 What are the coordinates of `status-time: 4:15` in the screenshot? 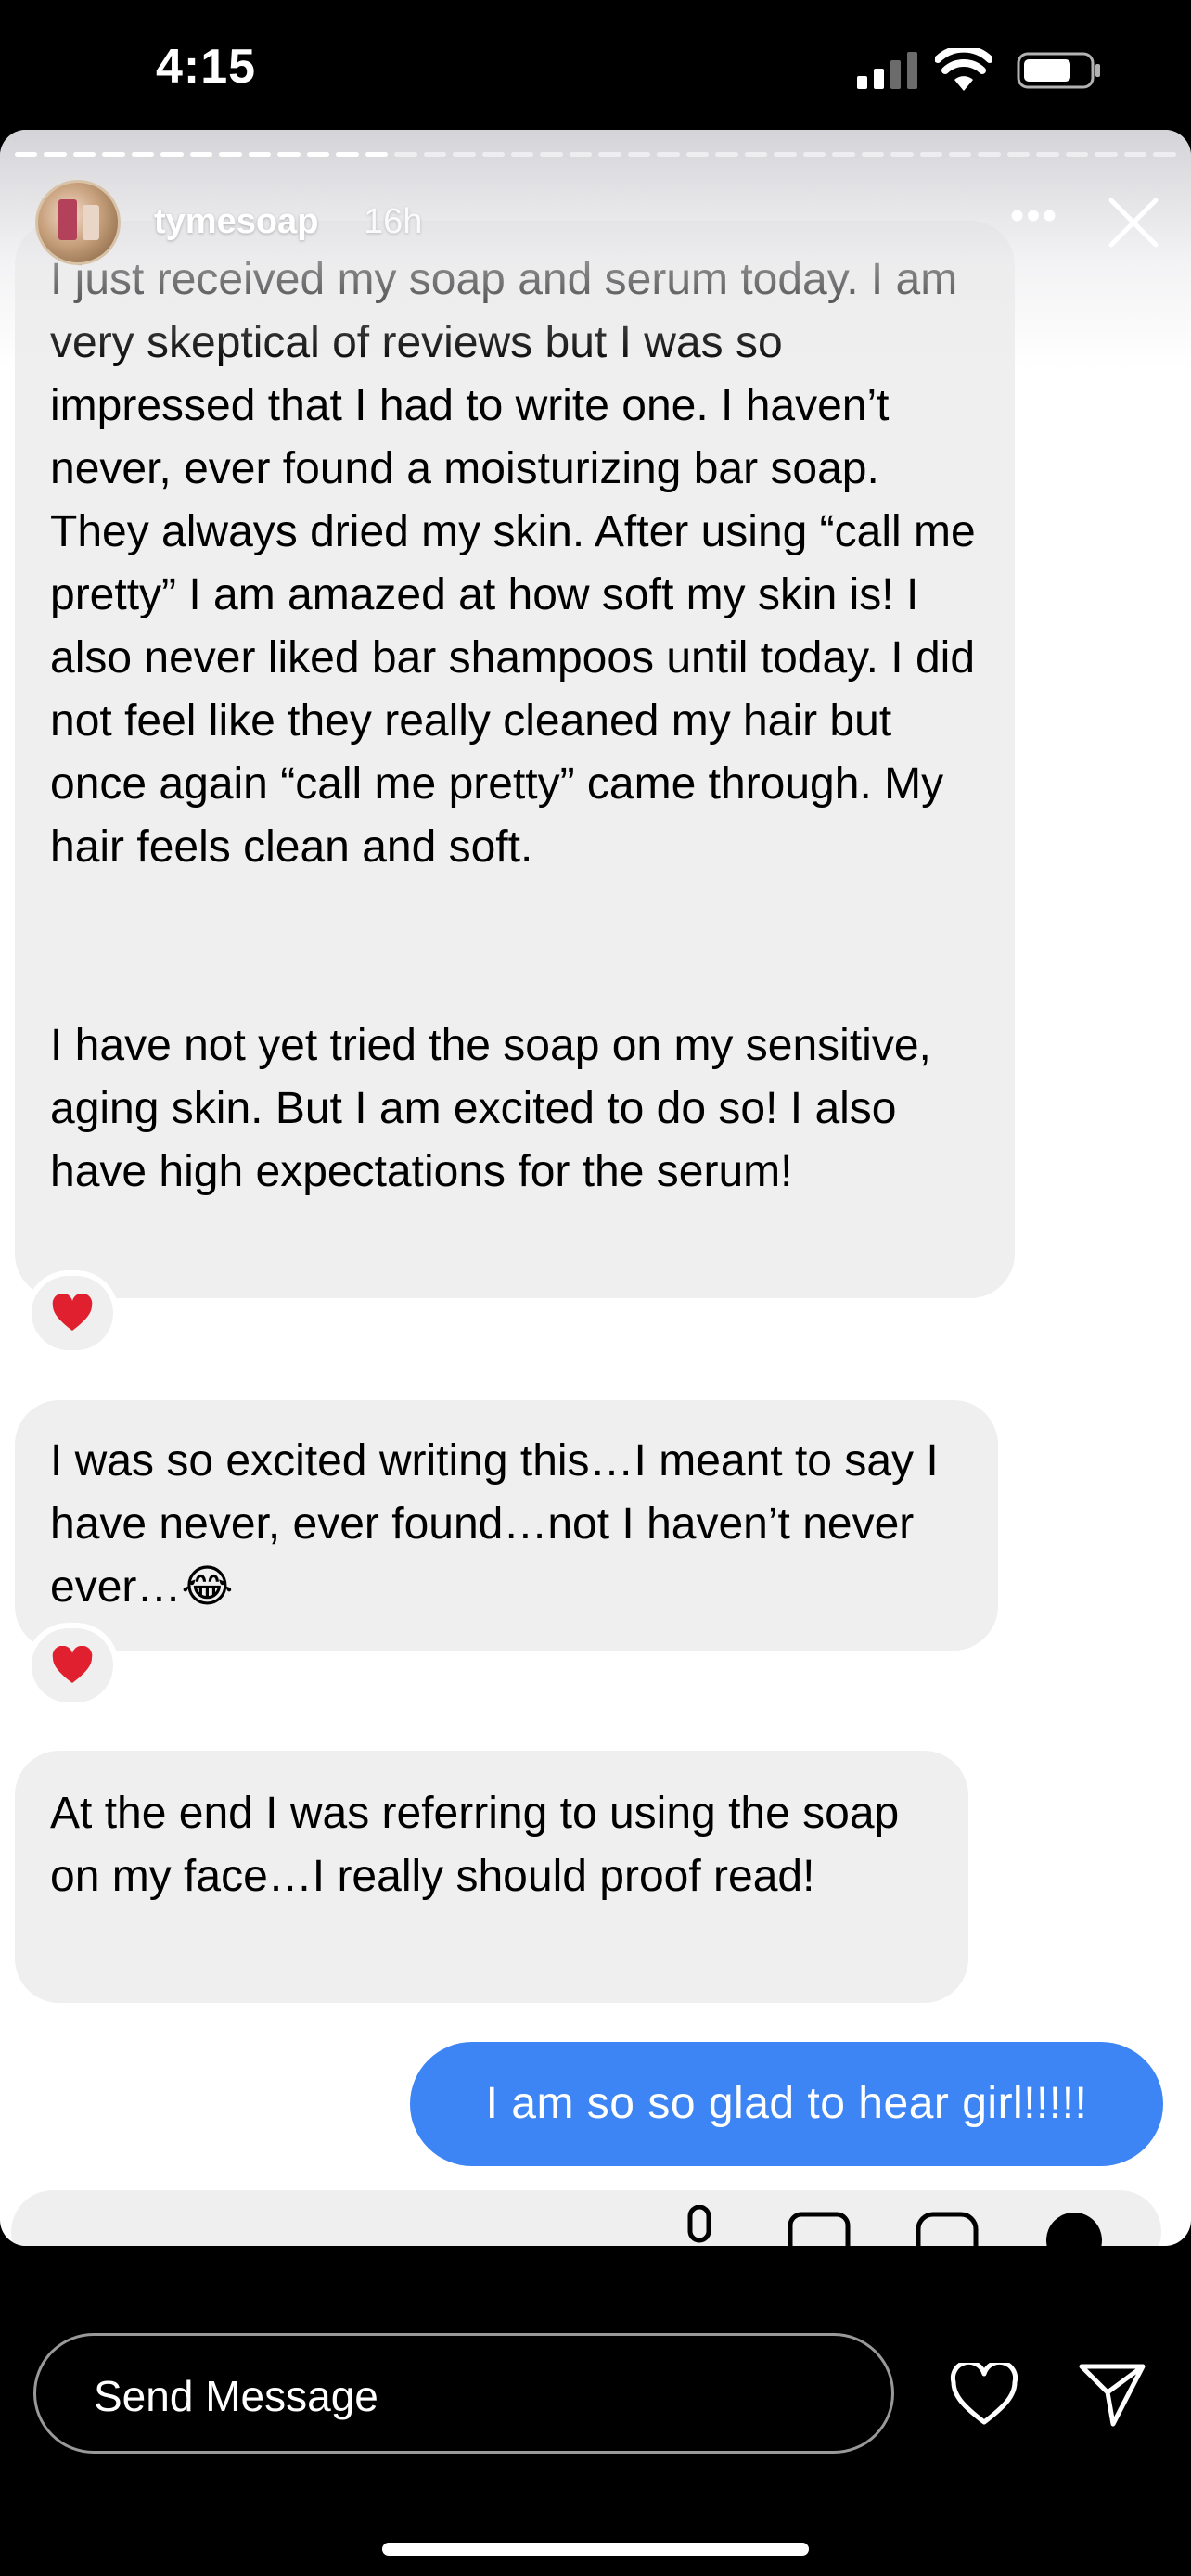 It's located at (206, 67).